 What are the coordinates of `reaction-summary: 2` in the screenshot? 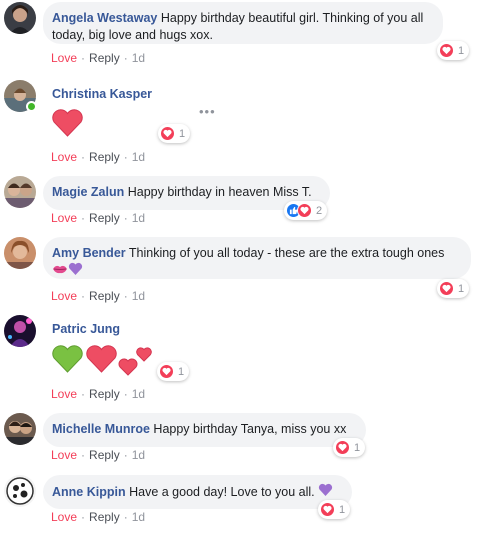 It's located at (306, 210).